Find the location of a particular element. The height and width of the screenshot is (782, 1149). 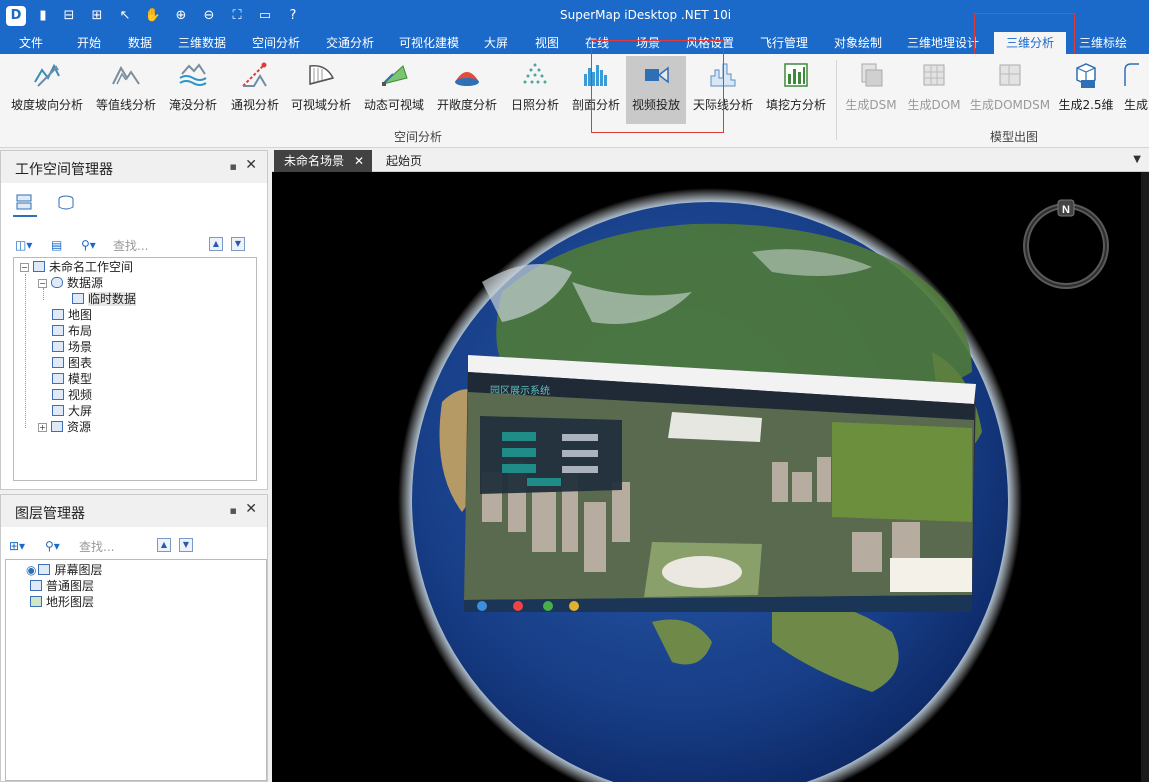

dynamic-viewshed-button: 动态可视域 is located at coordinates (394, 89).